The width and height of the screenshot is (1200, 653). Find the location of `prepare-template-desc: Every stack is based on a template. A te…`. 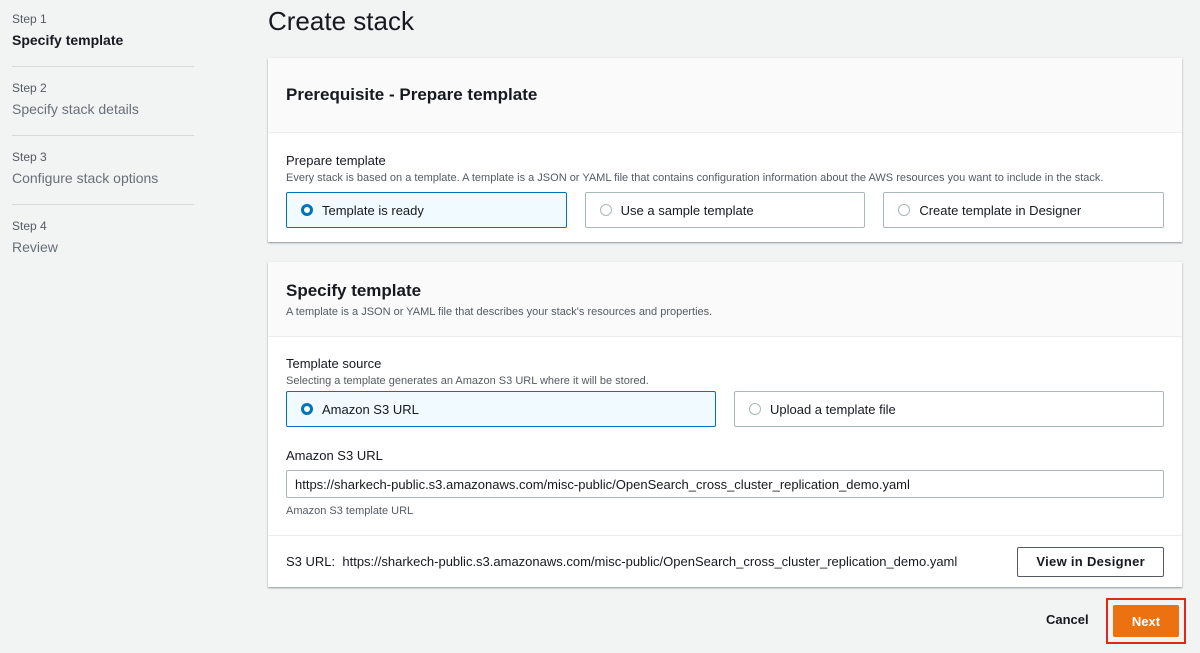

prepare-template-desc: Every stack is based on a template. A te… is located at coordinates (695, 178).